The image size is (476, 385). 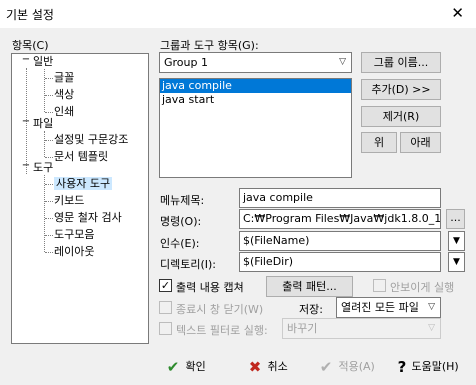 What do you see at coordinates (238, 14) in the screenshot?
I see `title-bar` at bounding box center [238, 14].